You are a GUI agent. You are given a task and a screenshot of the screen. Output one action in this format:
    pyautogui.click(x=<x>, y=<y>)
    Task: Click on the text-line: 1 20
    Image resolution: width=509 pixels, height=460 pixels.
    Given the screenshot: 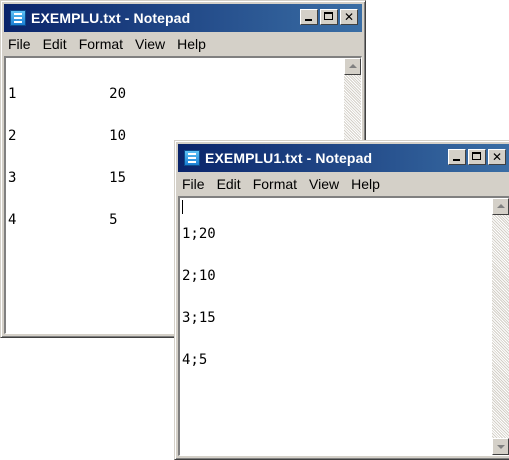 What is the action you would take?
    pyautogui.click(x=67, y=94)
    